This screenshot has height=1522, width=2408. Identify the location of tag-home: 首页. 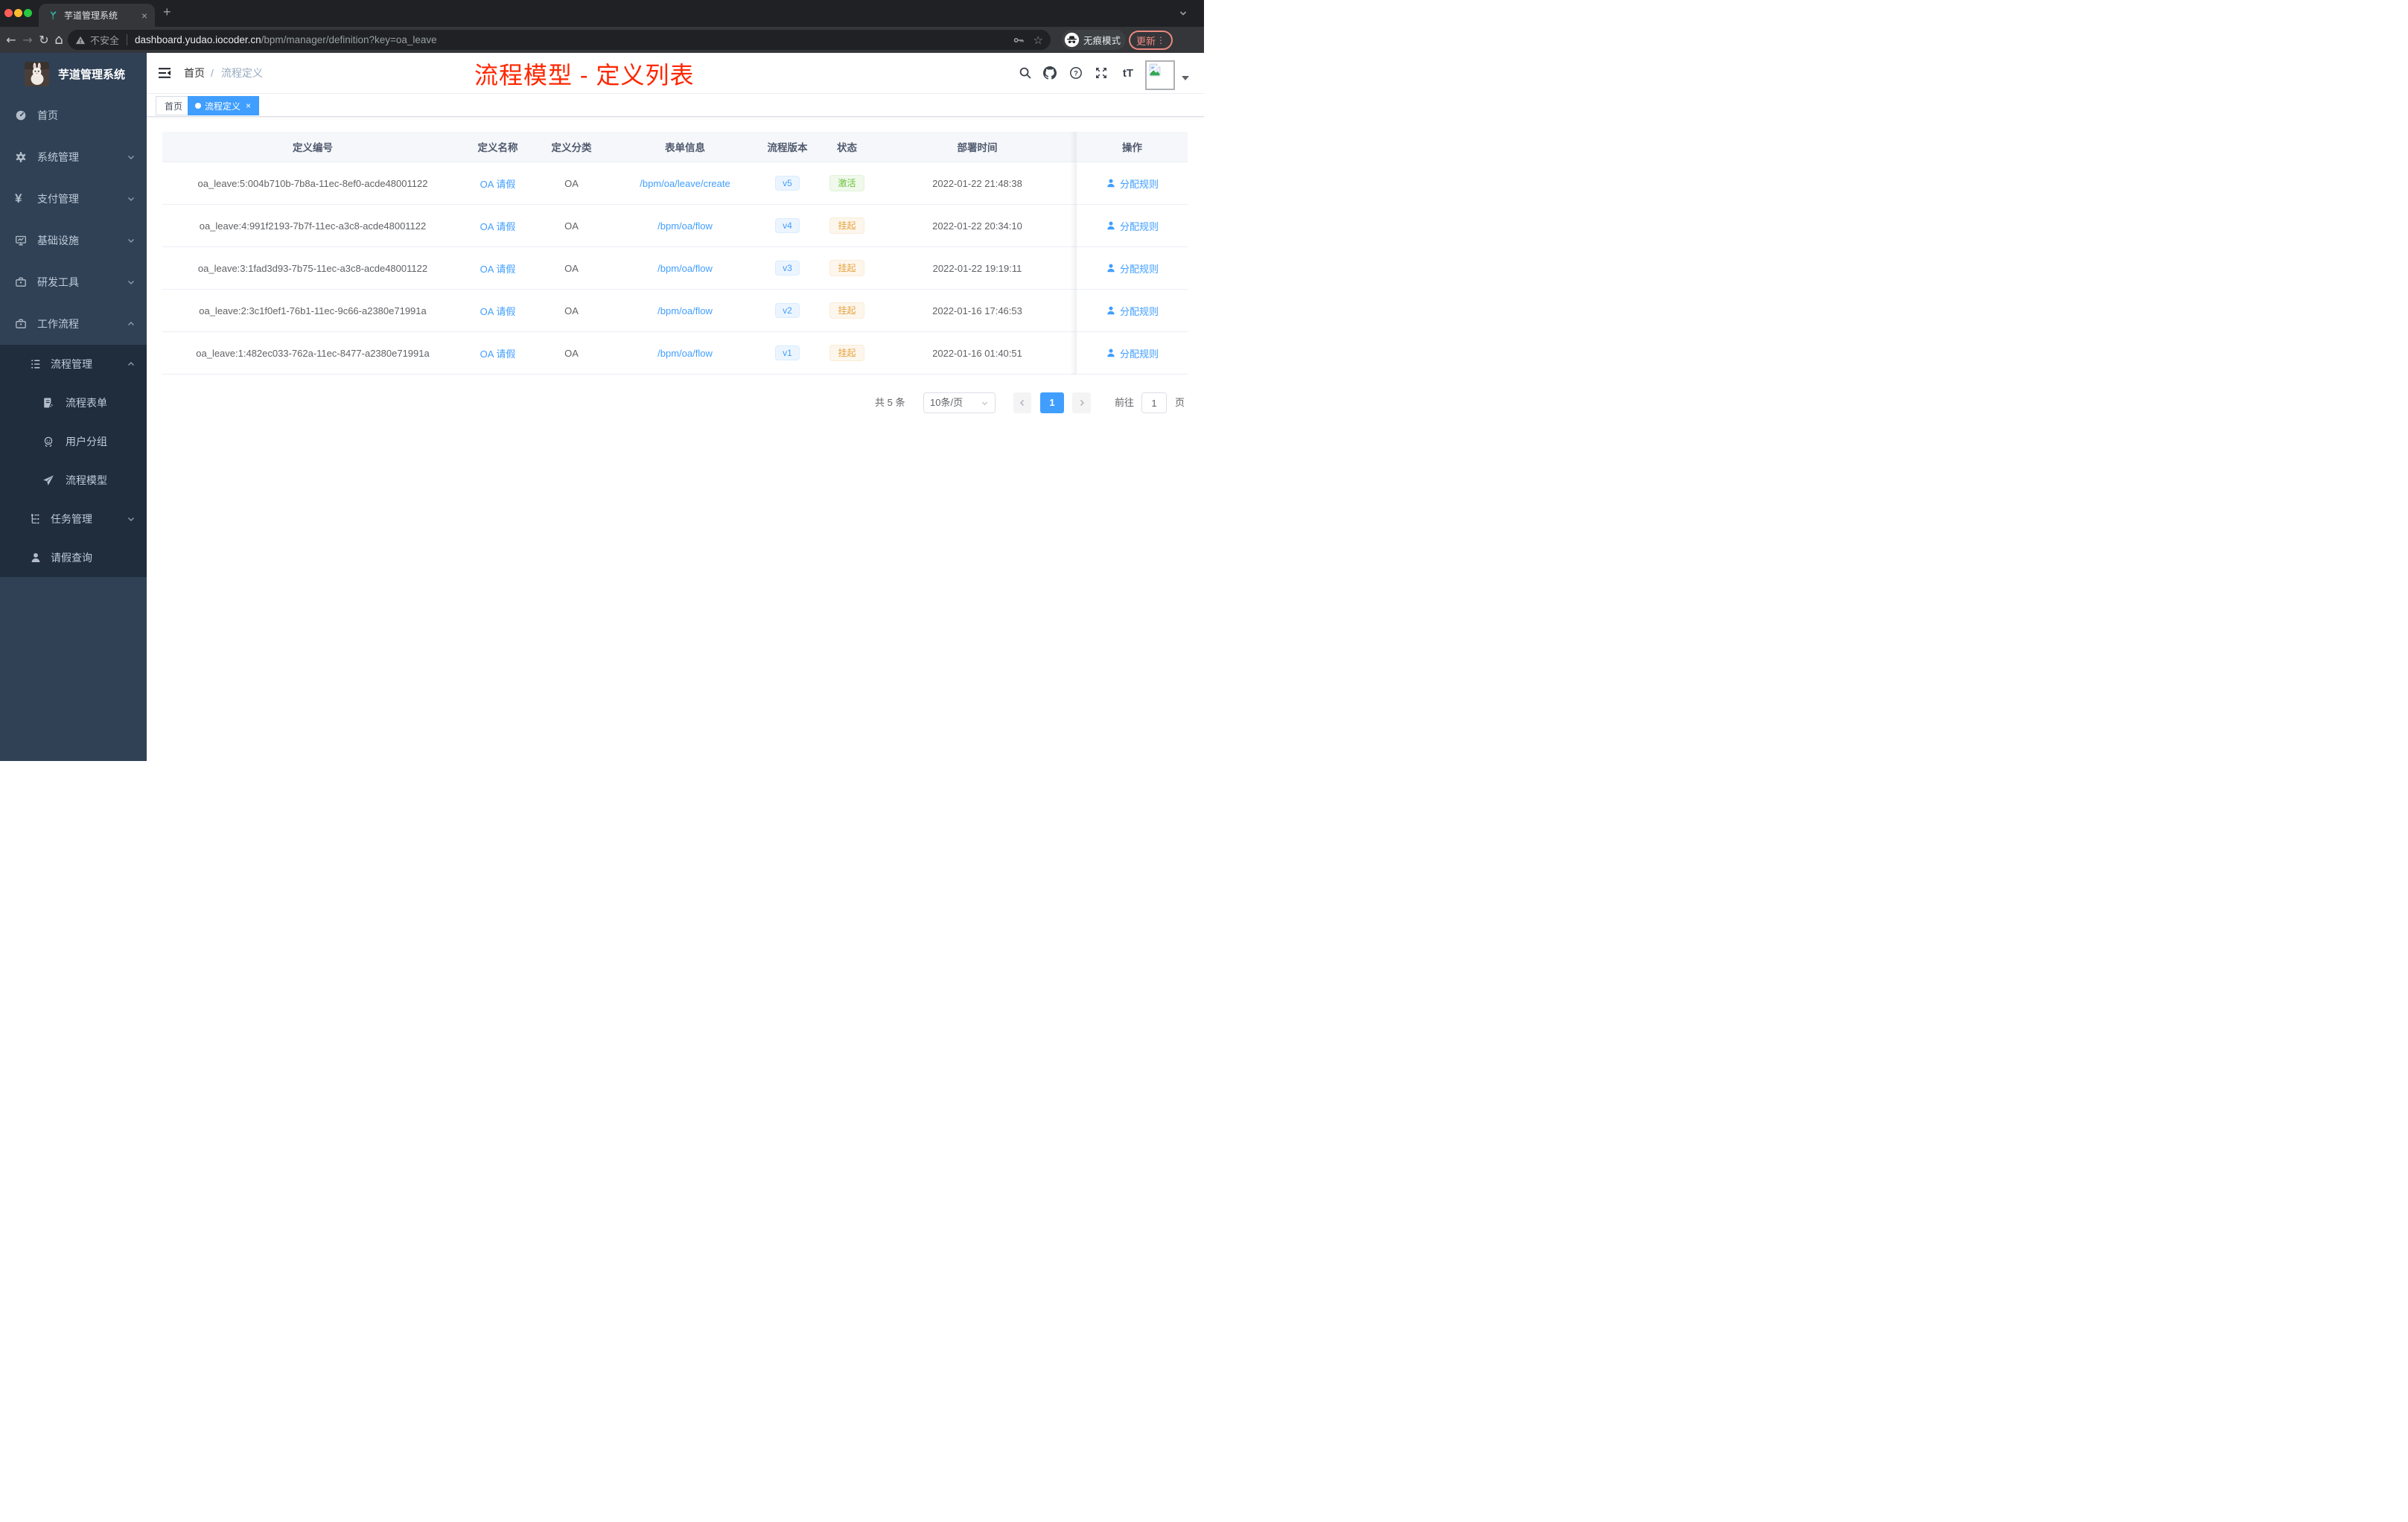
(174, 105).